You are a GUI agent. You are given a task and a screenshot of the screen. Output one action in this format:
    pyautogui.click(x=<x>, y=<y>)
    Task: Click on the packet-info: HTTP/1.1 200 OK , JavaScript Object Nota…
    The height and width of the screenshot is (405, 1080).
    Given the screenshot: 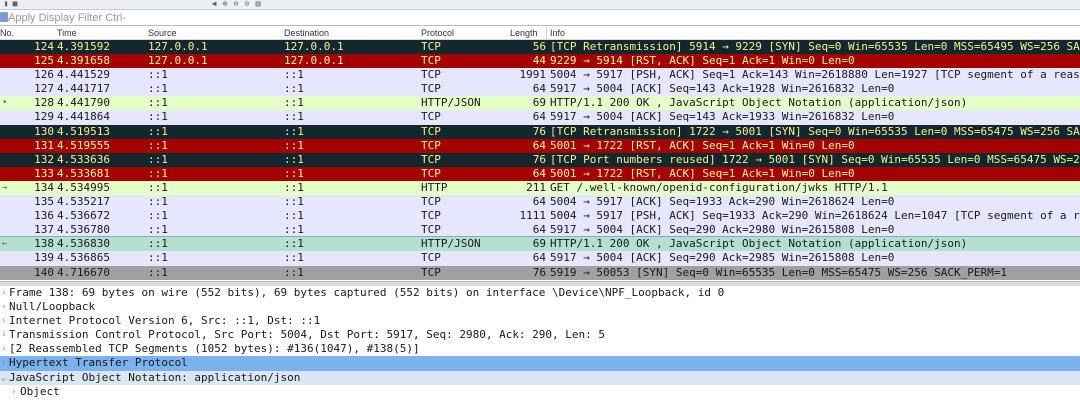 What is the action you would take?
    pyautogui.click(x=759, y=103)
    